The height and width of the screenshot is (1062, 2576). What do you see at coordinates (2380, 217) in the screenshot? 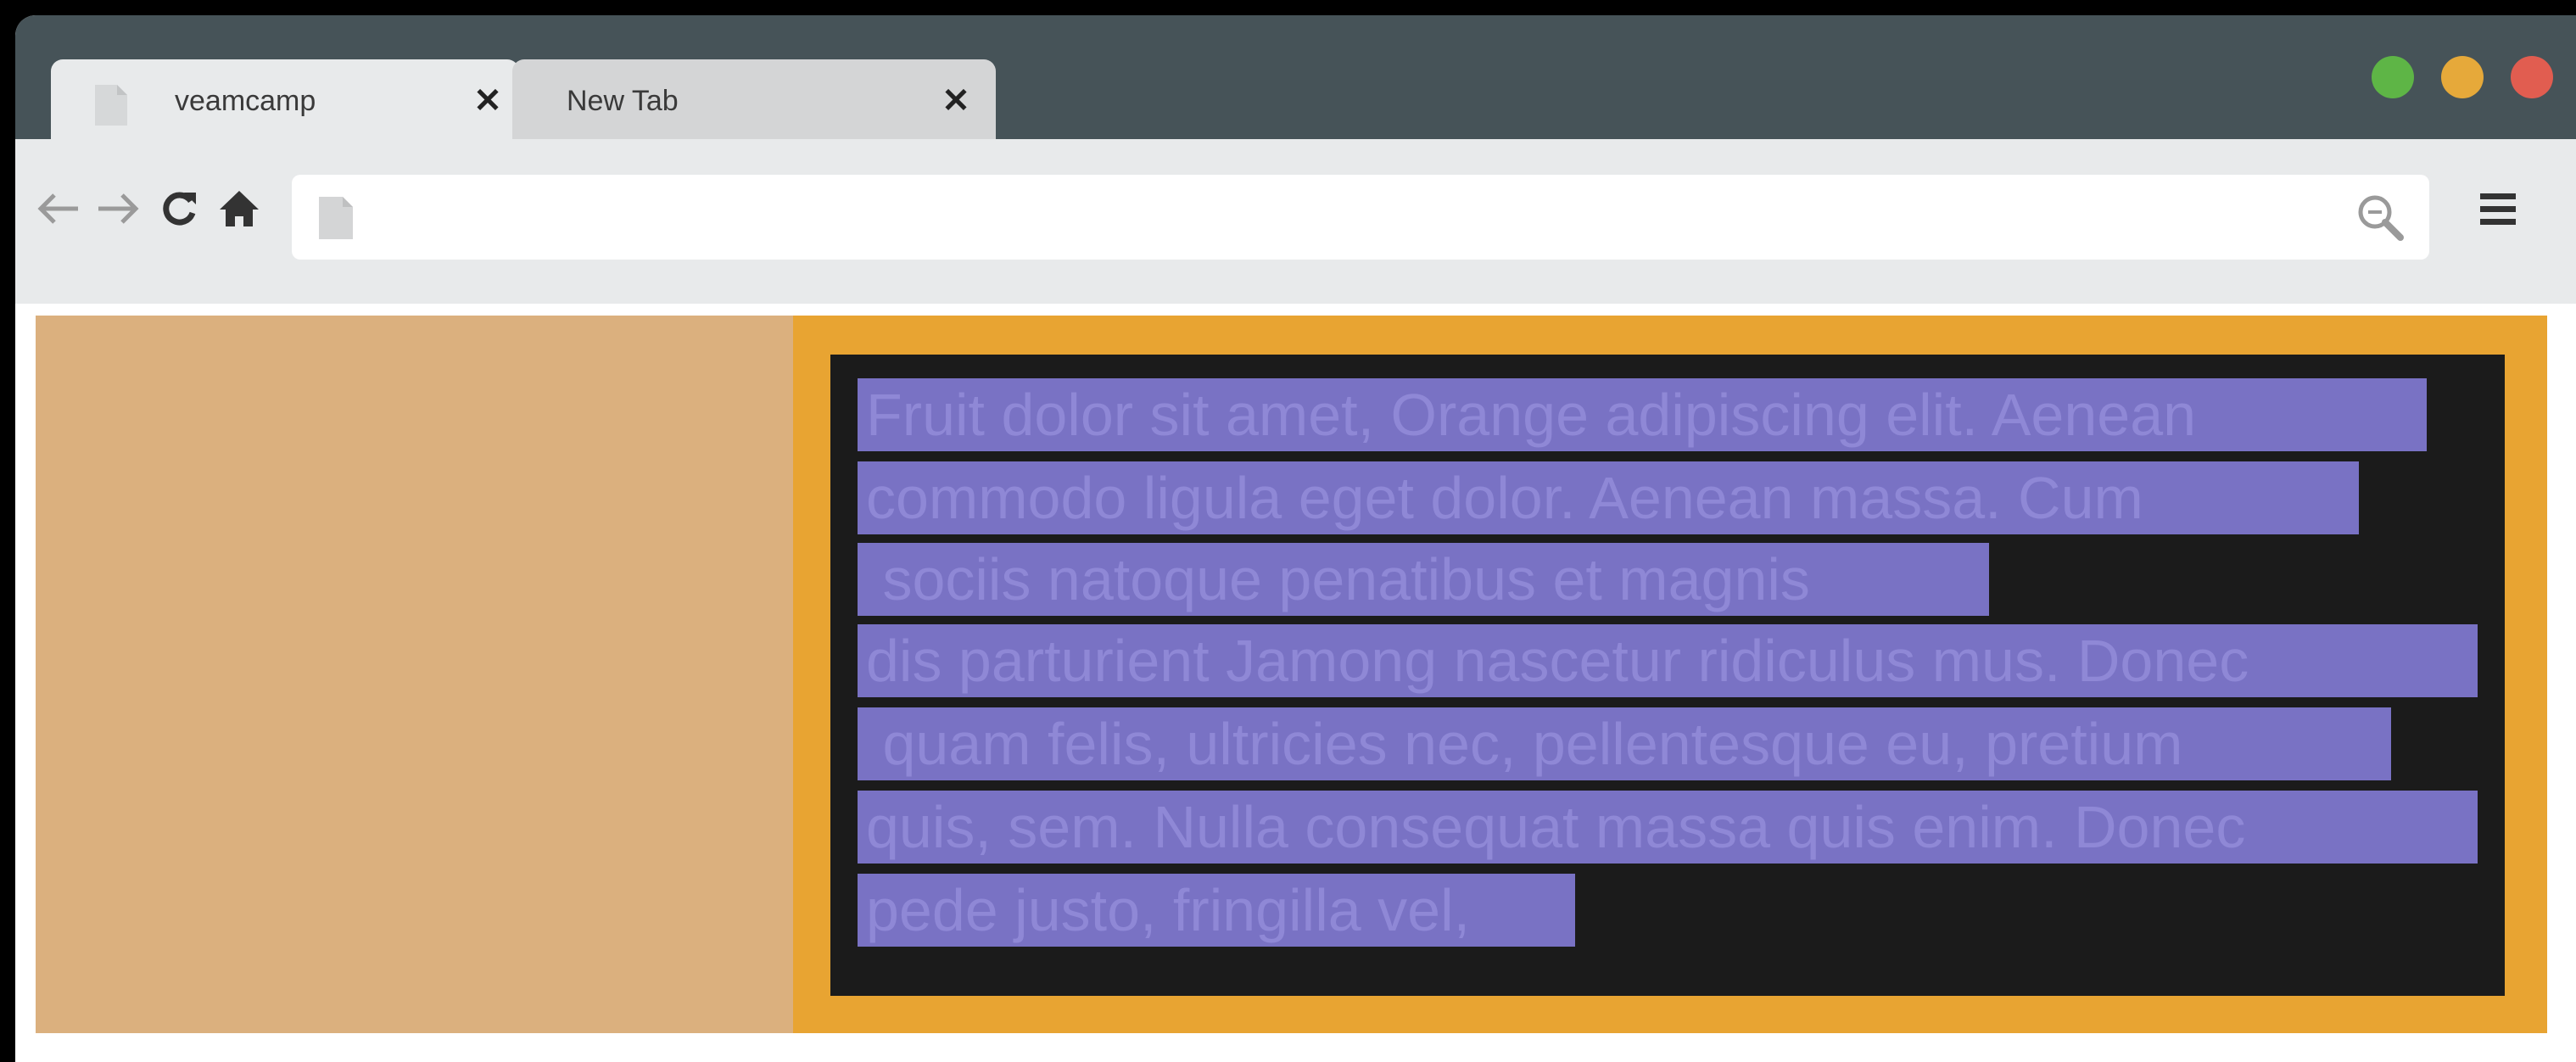
I see `search-icon` at bounding box center [2380, 217].